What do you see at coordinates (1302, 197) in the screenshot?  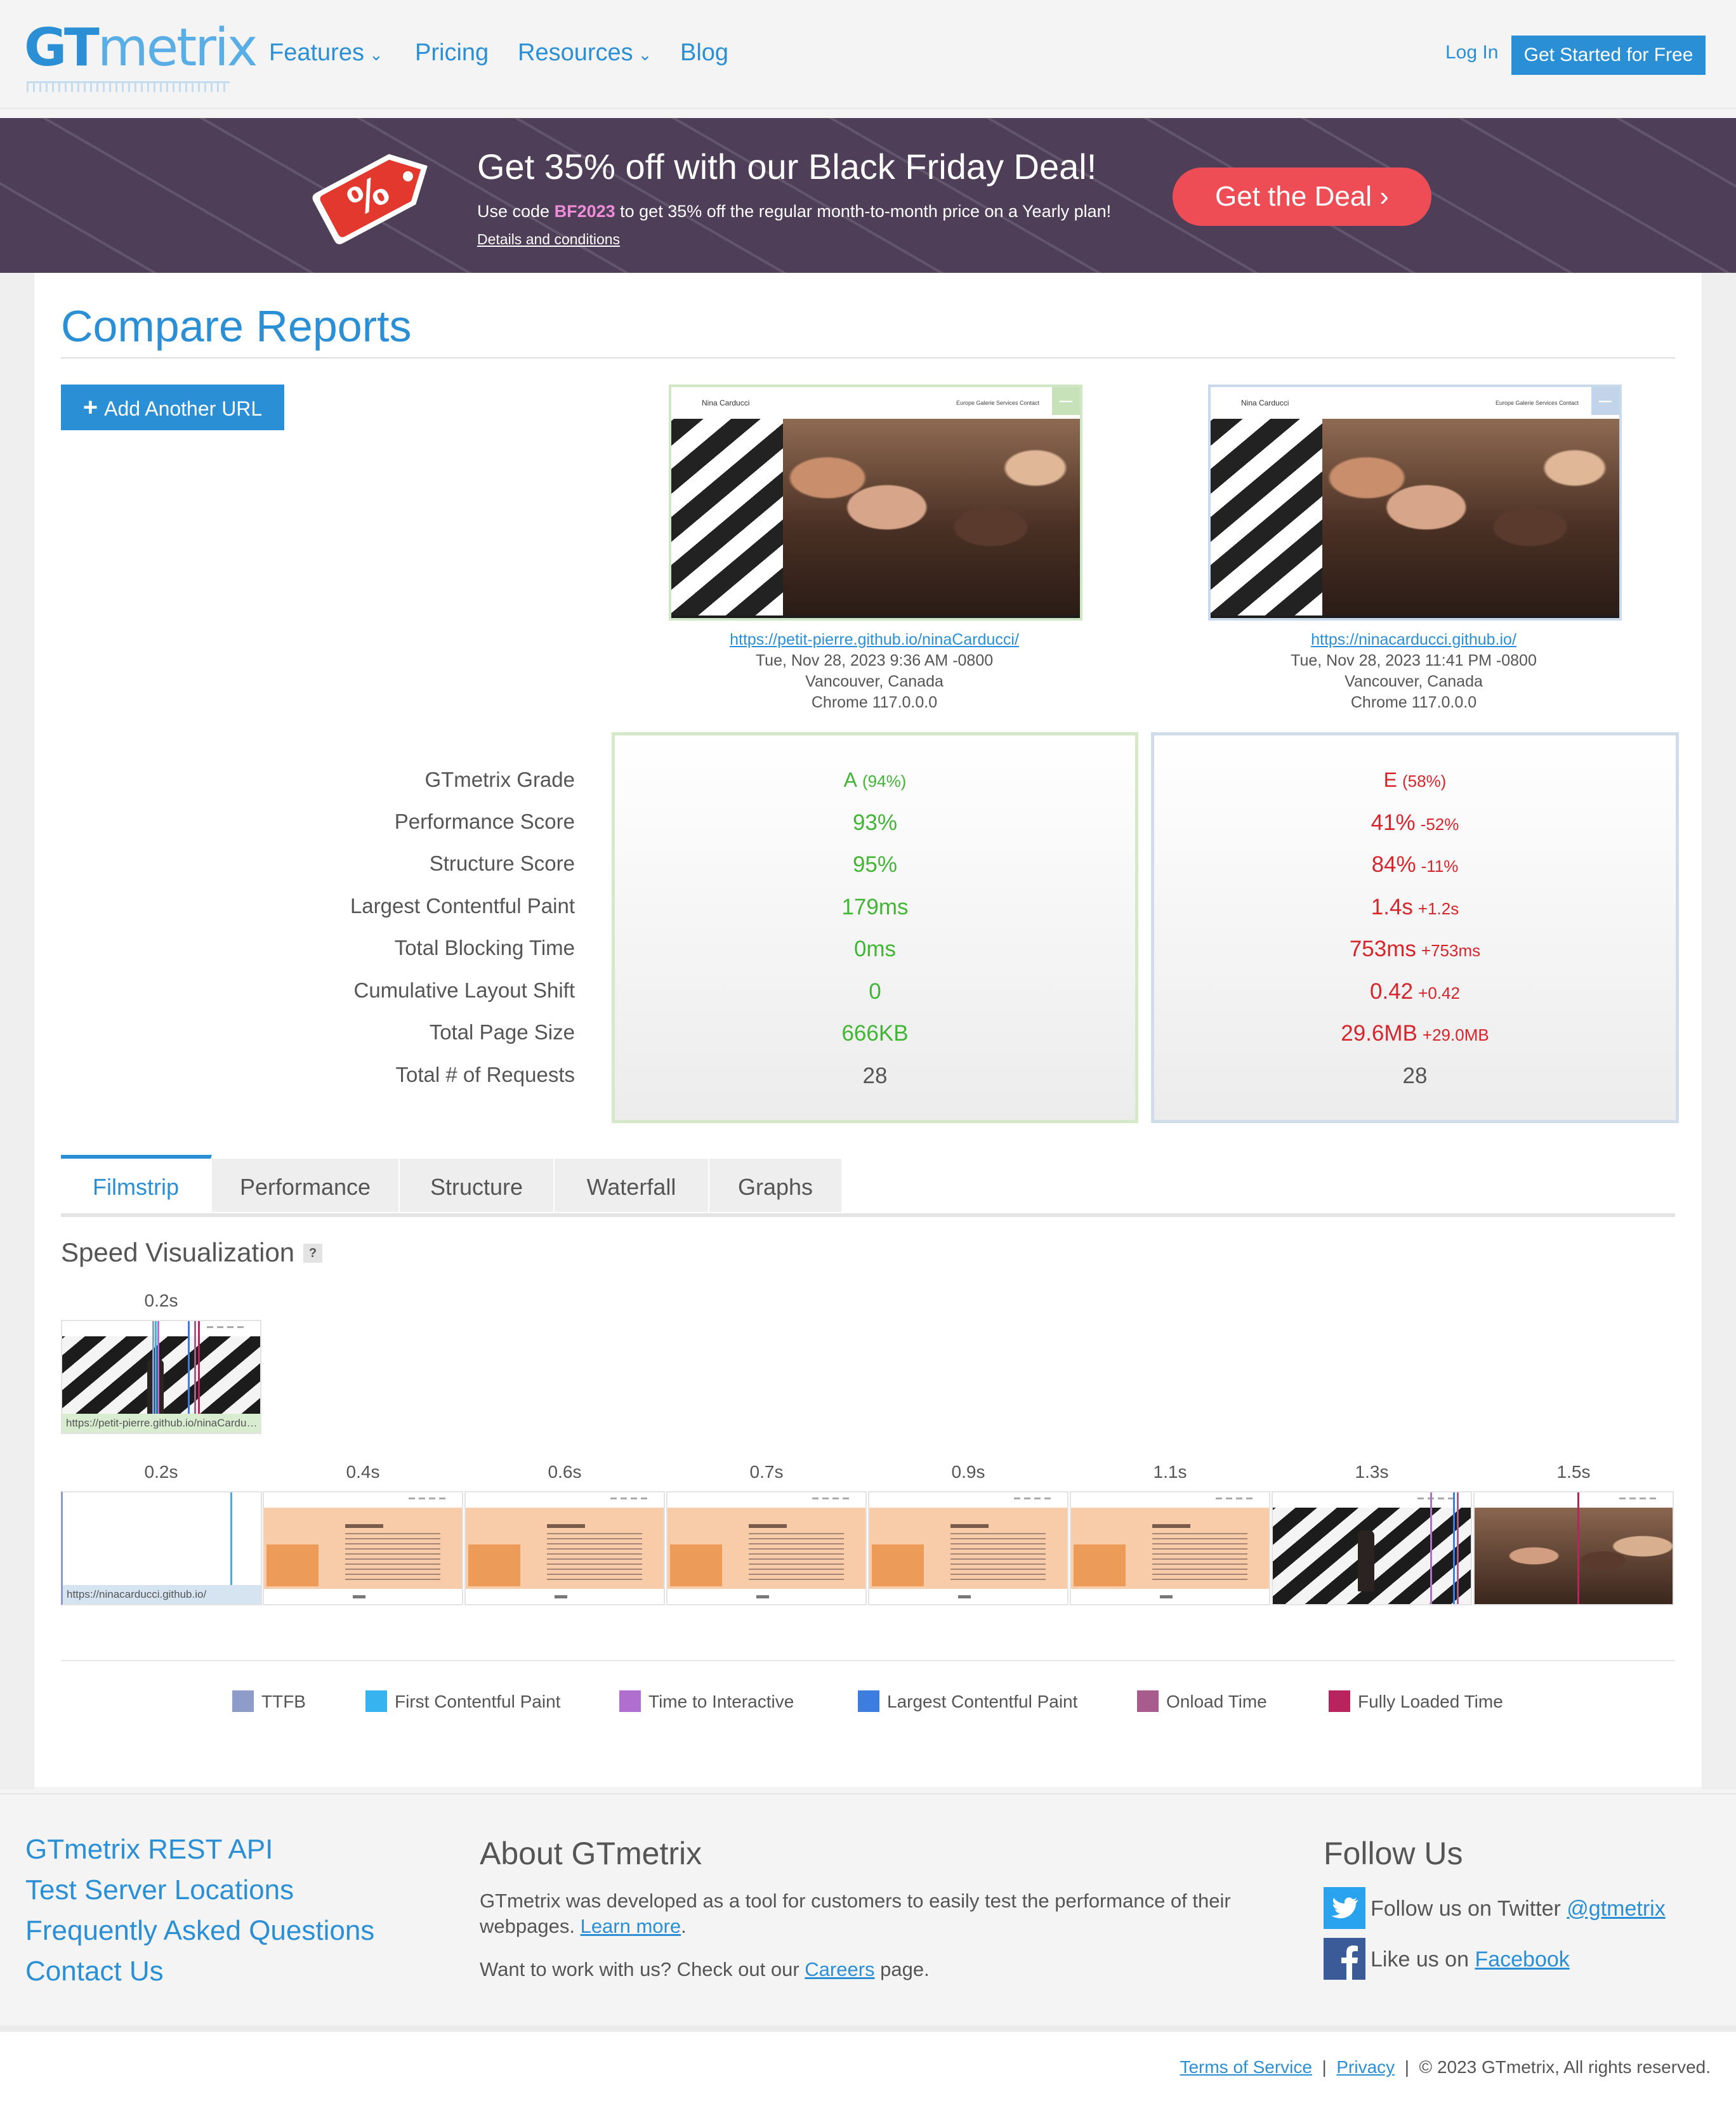 I see `get-the-deal-button: Get the Deal ›` at bounding box center [1302, 197].